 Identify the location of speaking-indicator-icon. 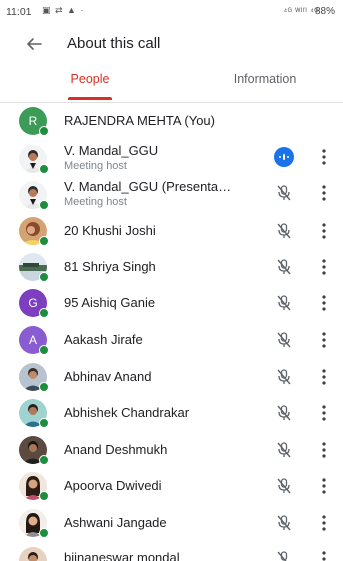
(284, 157).